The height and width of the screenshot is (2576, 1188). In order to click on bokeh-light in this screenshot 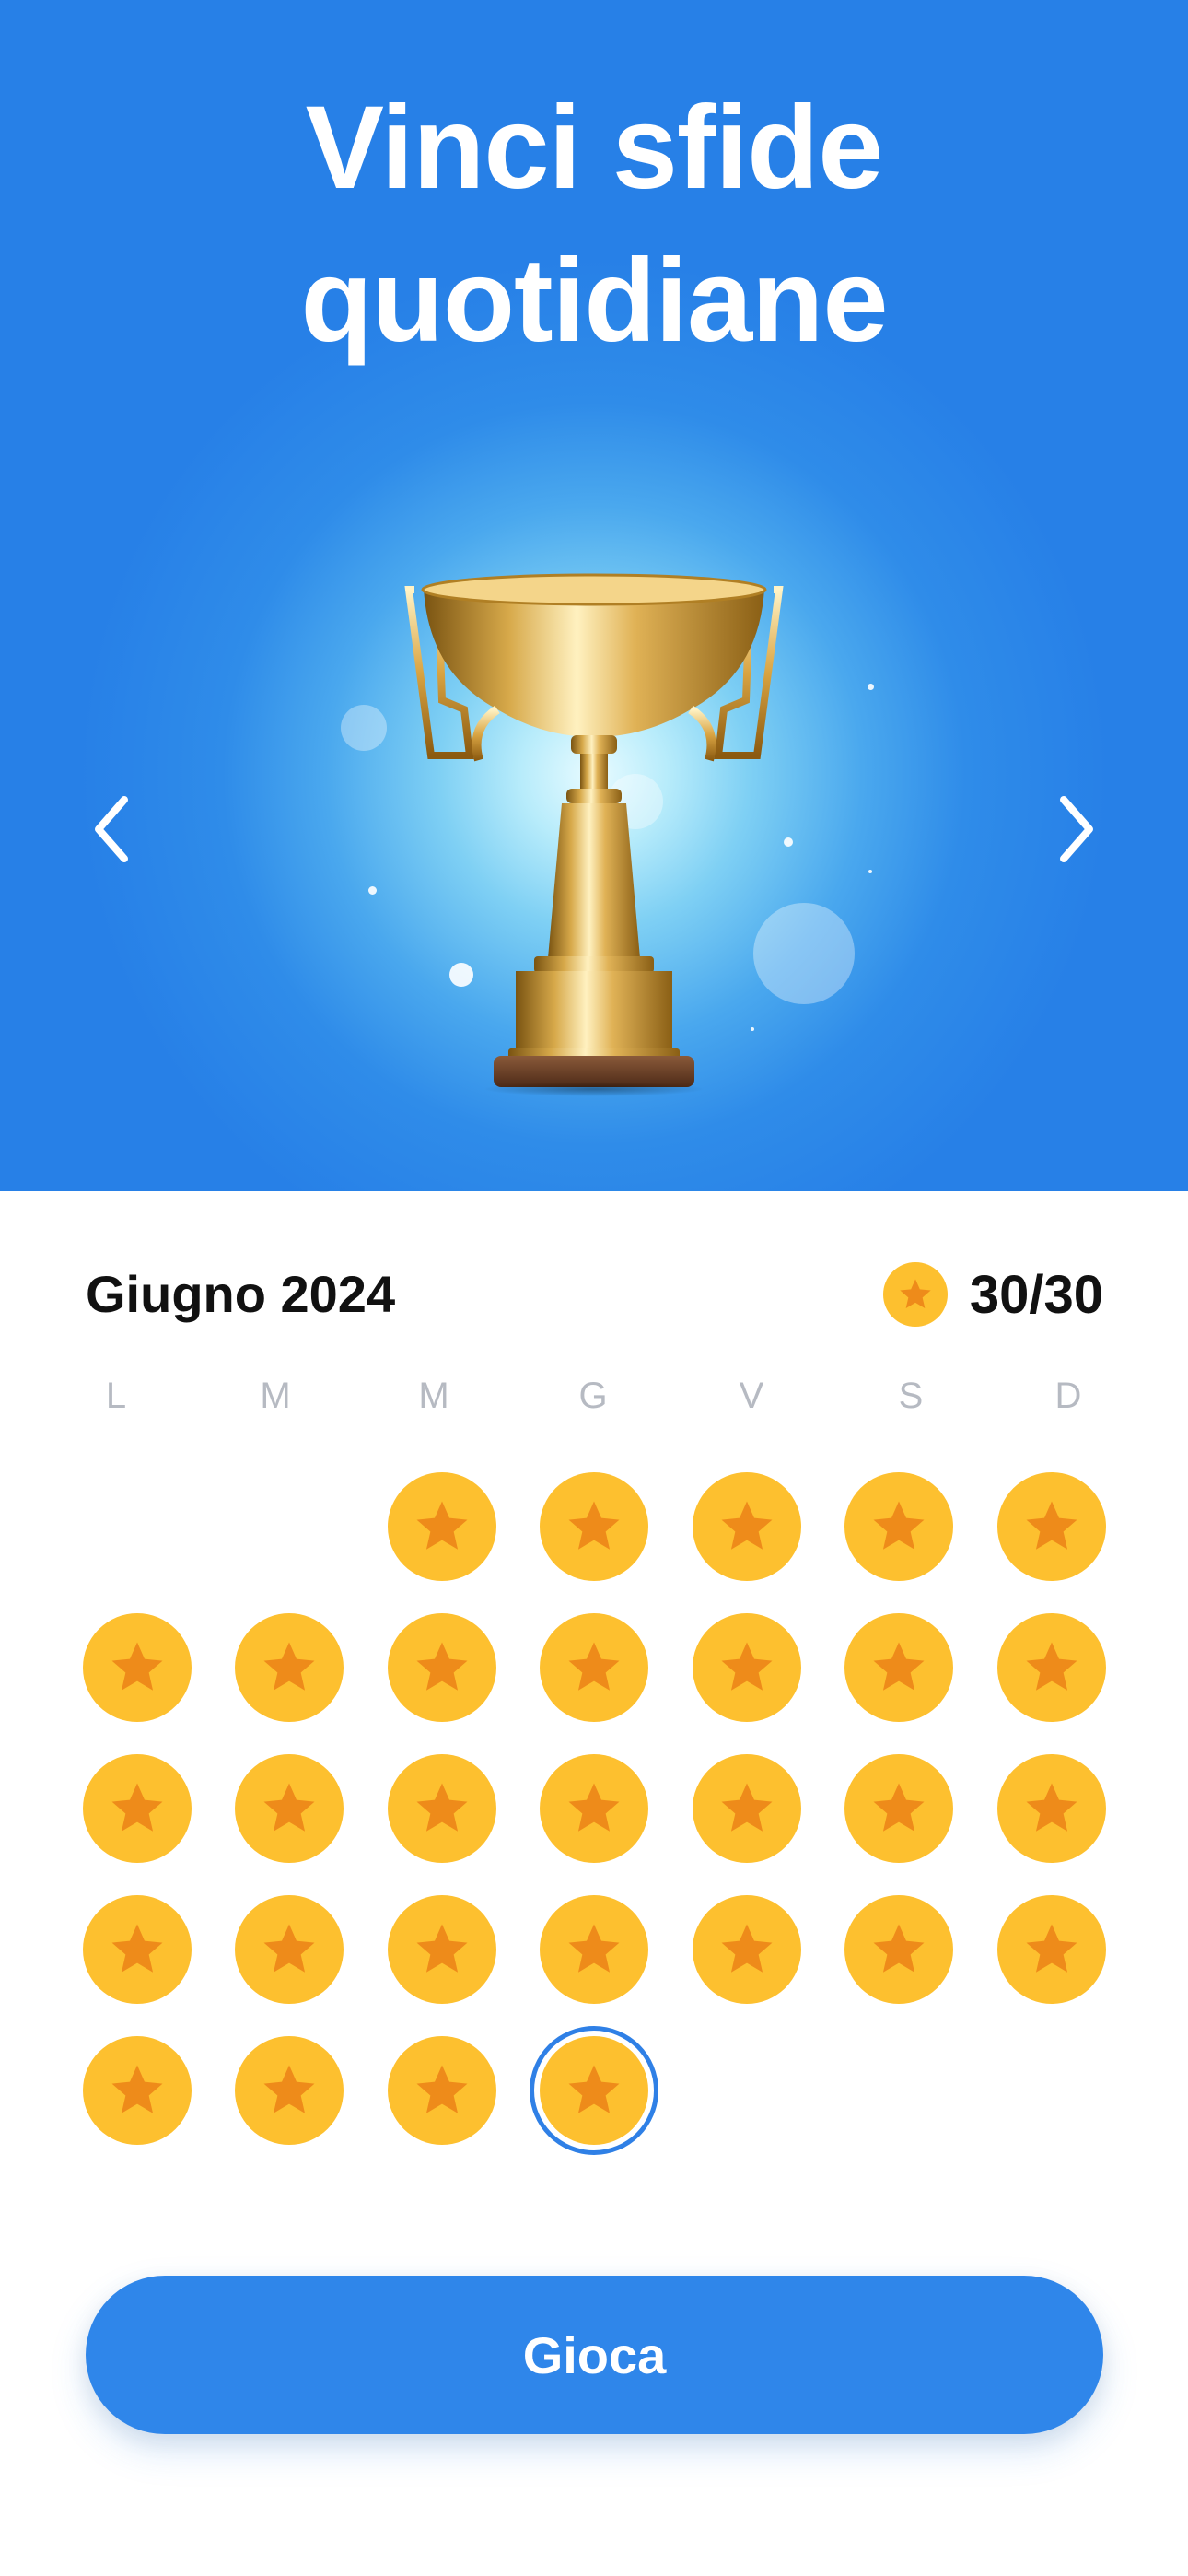, I will do `click(364, 728)`.